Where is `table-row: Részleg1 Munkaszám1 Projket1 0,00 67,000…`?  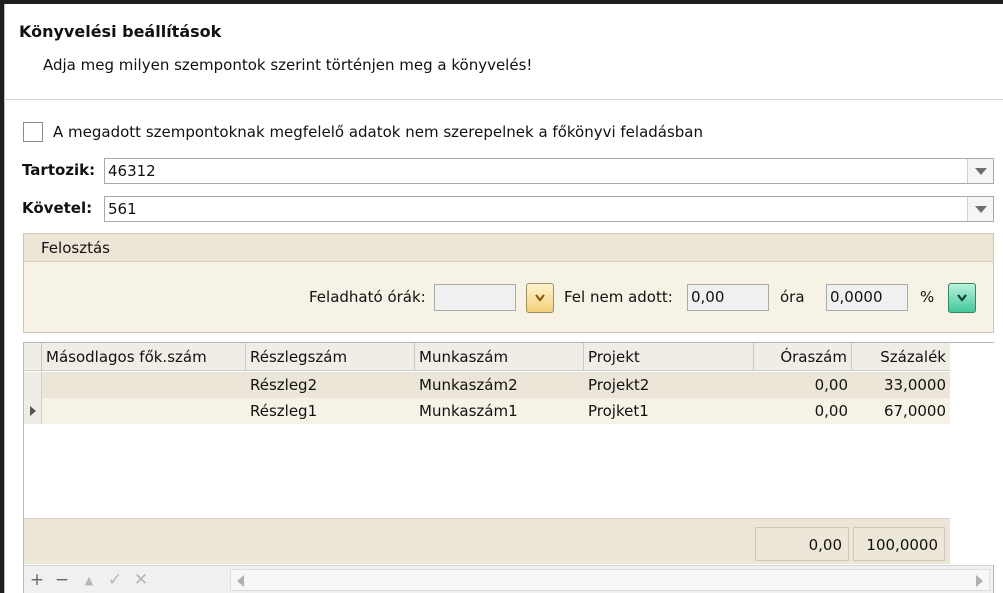
table-row: Részleg1 Munkaszám1 Projket1 0,00 67,000… is located at coordinates (487, 411).